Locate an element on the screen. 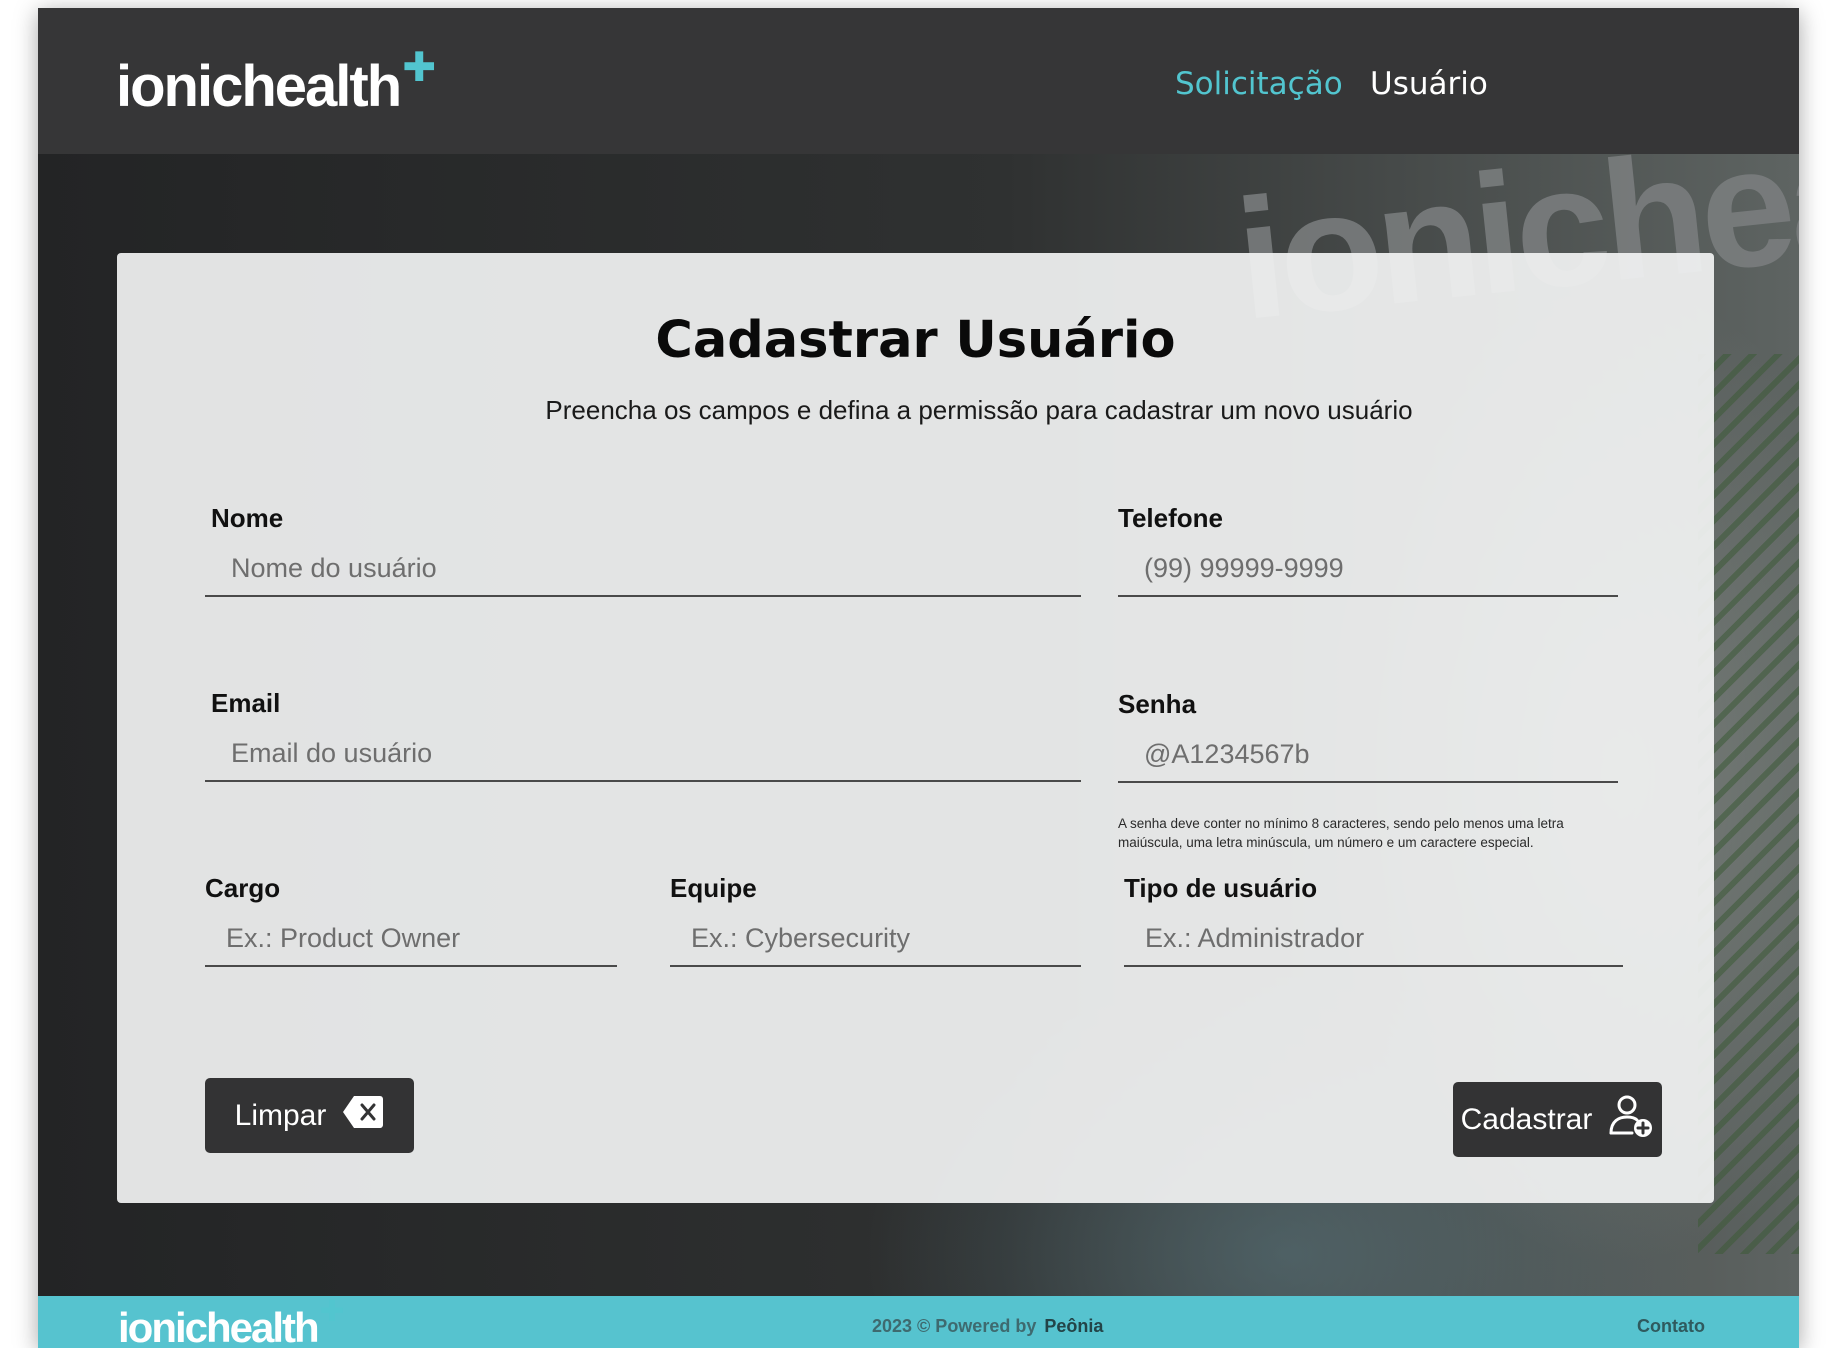 Image resolution: width=1837 pixels, height=1348 pixels. cargo-input is located at coordinates (411, 939).